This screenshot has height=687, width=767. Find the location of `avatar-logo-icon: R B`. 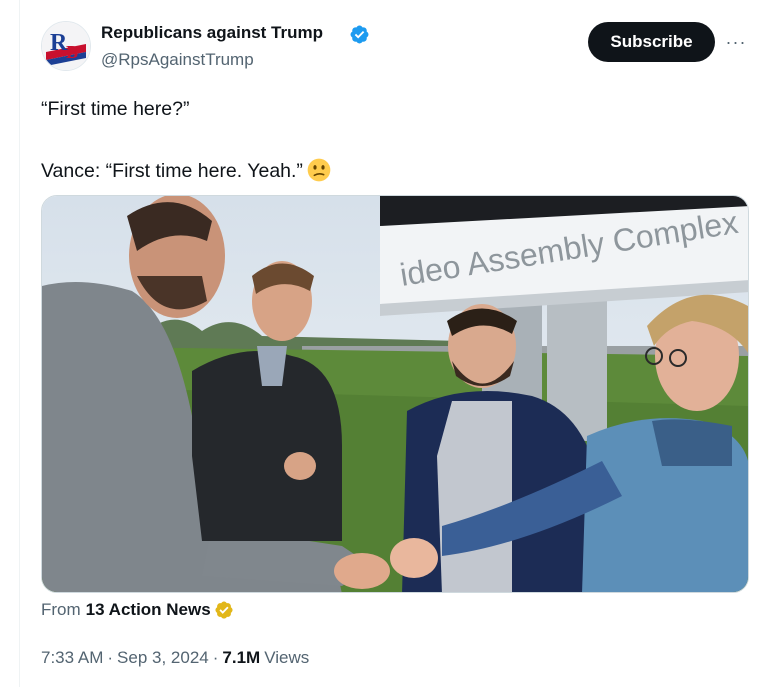

avatar-logo-icon: R B is located at coordinates (66, 46).